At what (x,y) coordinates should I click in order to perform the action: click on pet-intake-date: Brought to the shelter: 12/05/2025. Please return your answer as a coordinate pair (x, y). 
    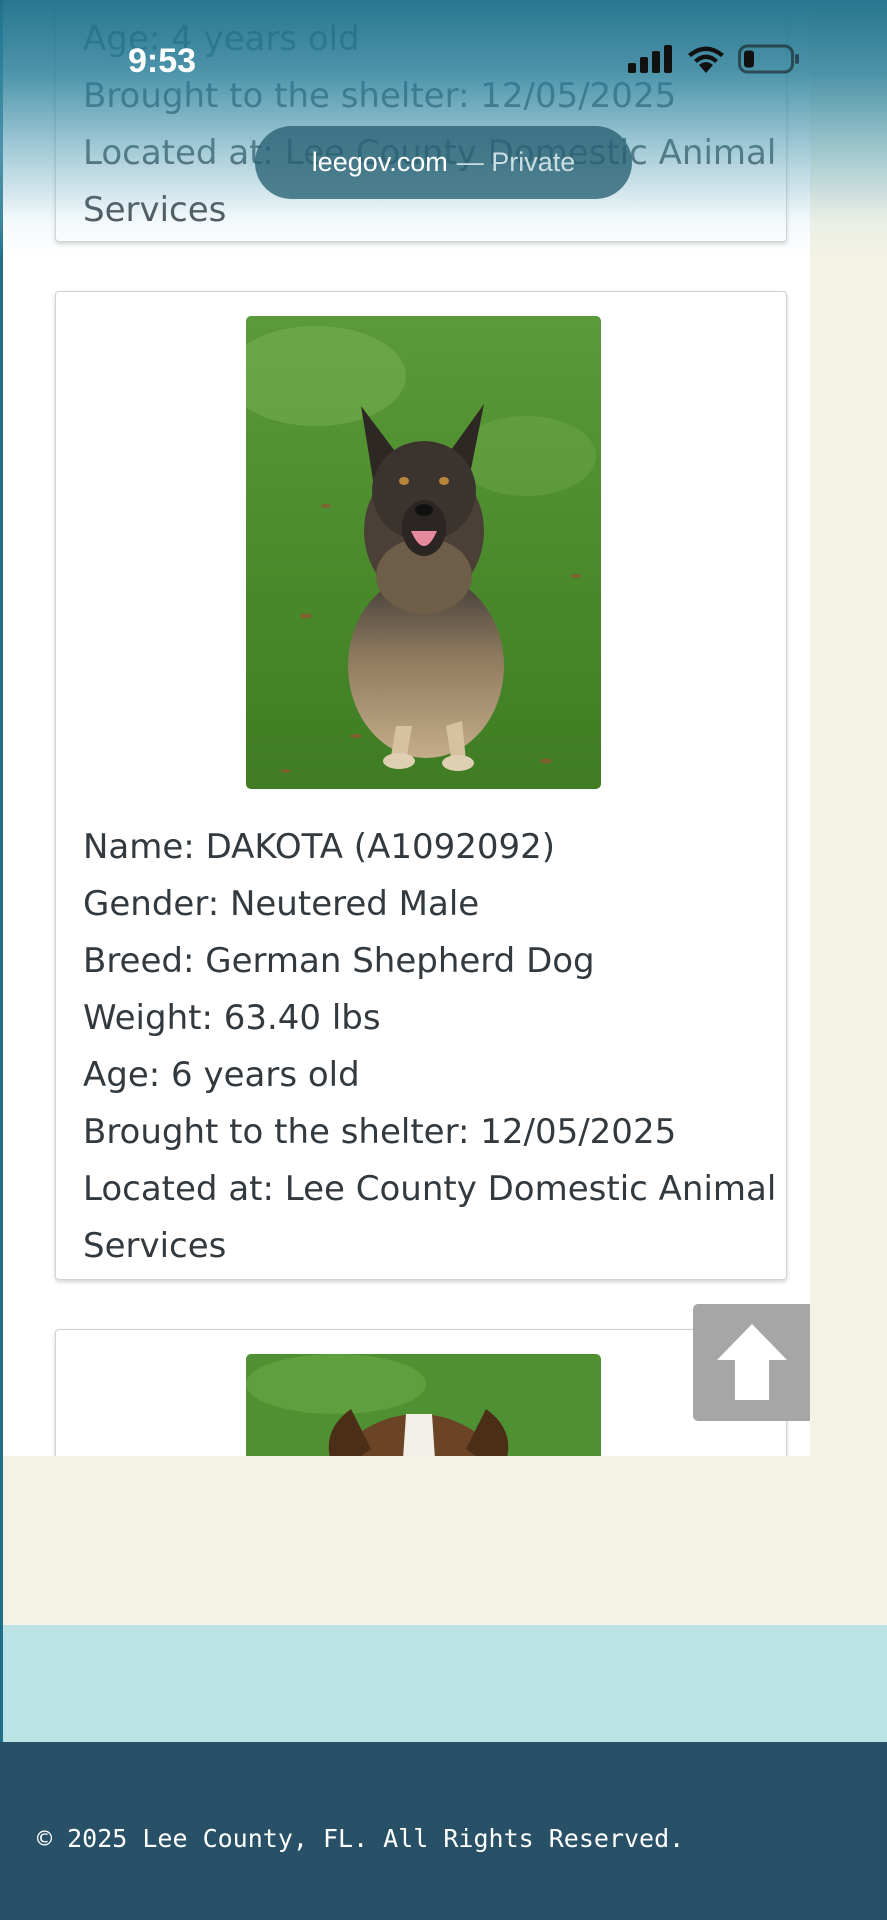
    Looking at the image, I should click on (380, 1132).